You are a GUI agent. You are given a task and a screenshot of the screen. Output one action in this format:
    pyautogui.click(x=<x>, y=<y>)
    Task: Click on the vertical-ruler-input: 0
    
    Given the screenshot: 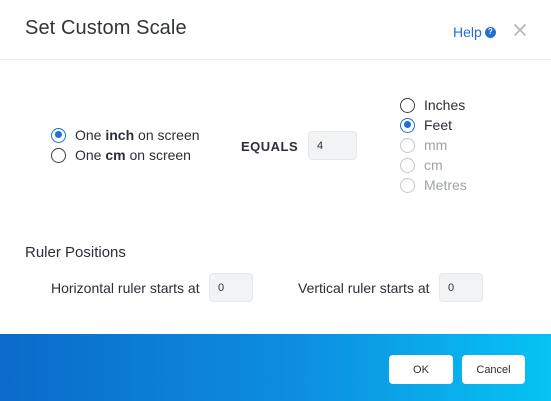 What is the action you would take?
    pyautogui.click(x=461, y=287)
    